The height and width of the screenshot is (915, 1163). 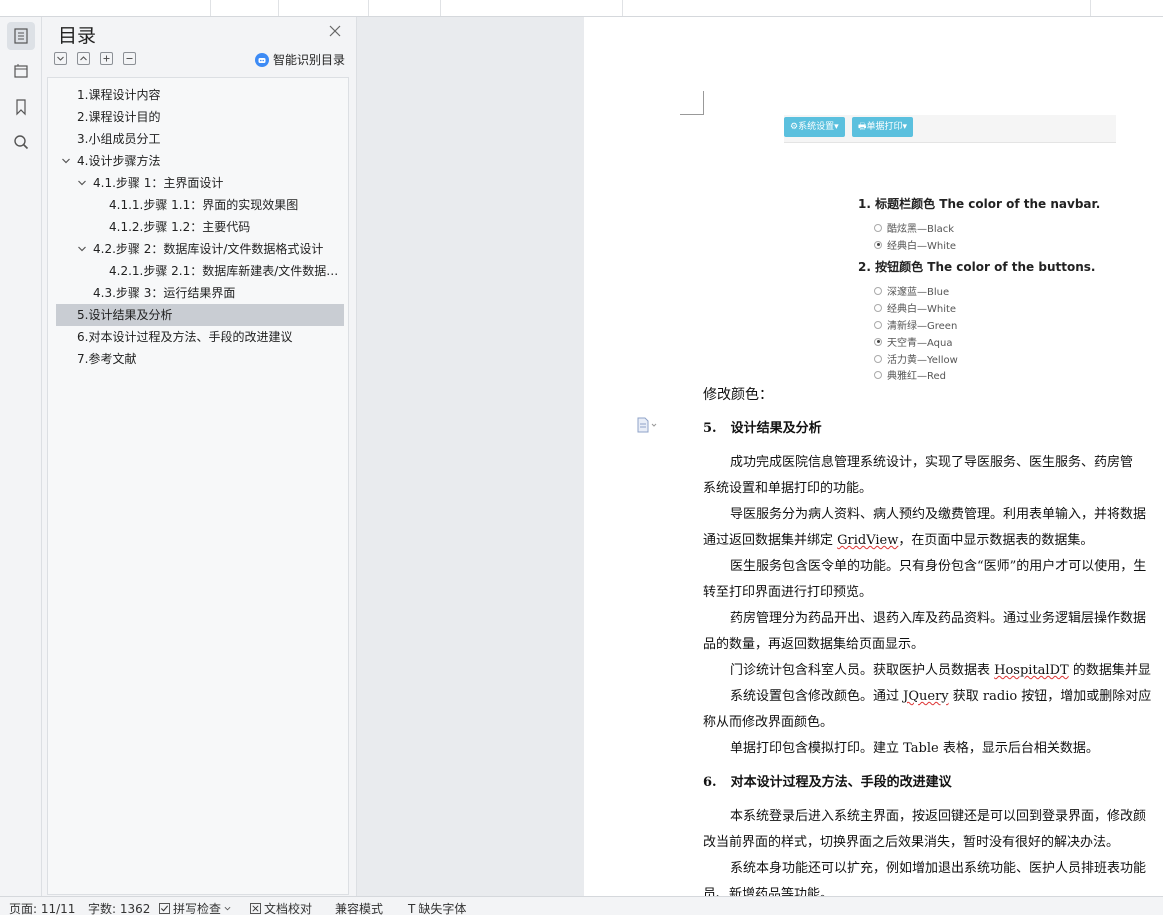 I want to click on add-level-button, so click(x=106, y=58).